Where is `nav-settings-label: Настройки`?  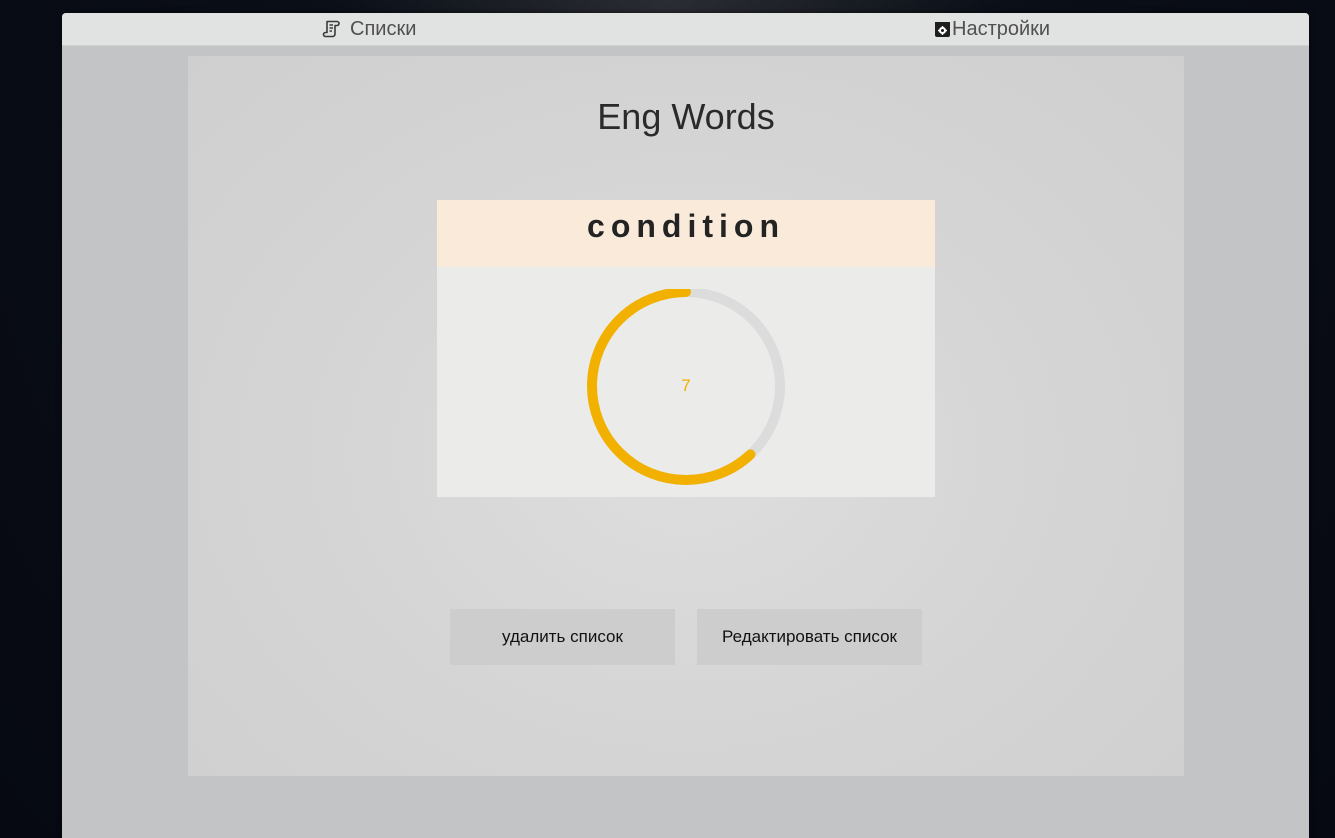 nav-settings-label: Настройки is located at coordinates (1001, 28).